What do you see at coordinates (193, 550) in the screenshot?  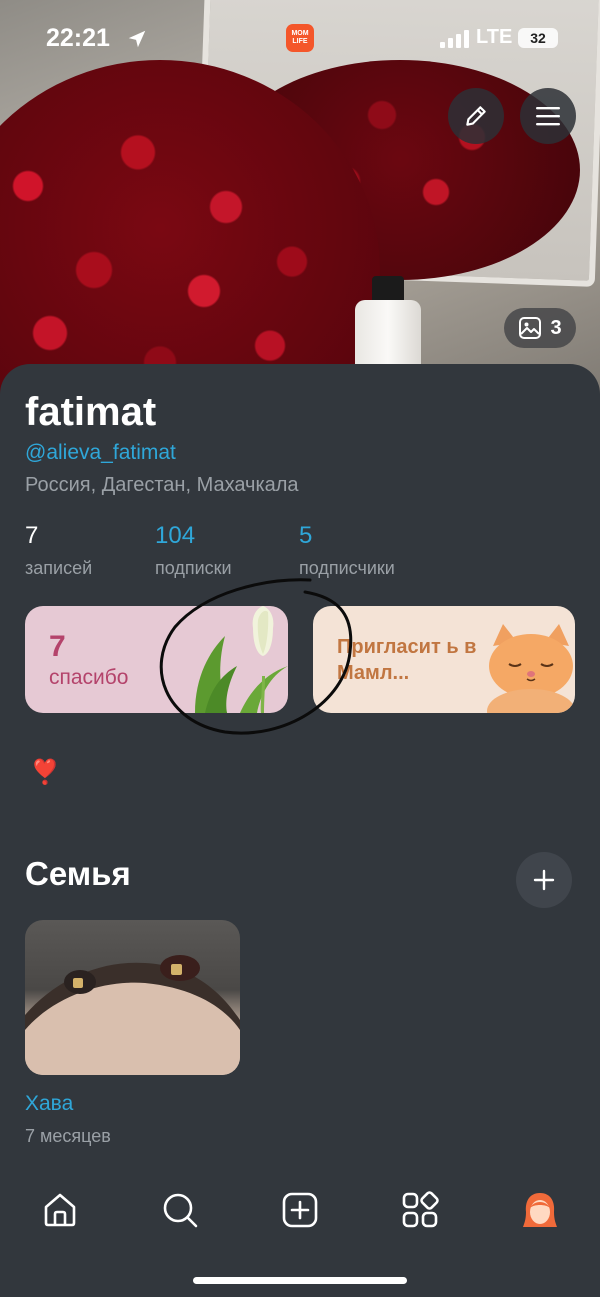 I see `stat-following: 104 подписки` at bounding box center [193, 550].